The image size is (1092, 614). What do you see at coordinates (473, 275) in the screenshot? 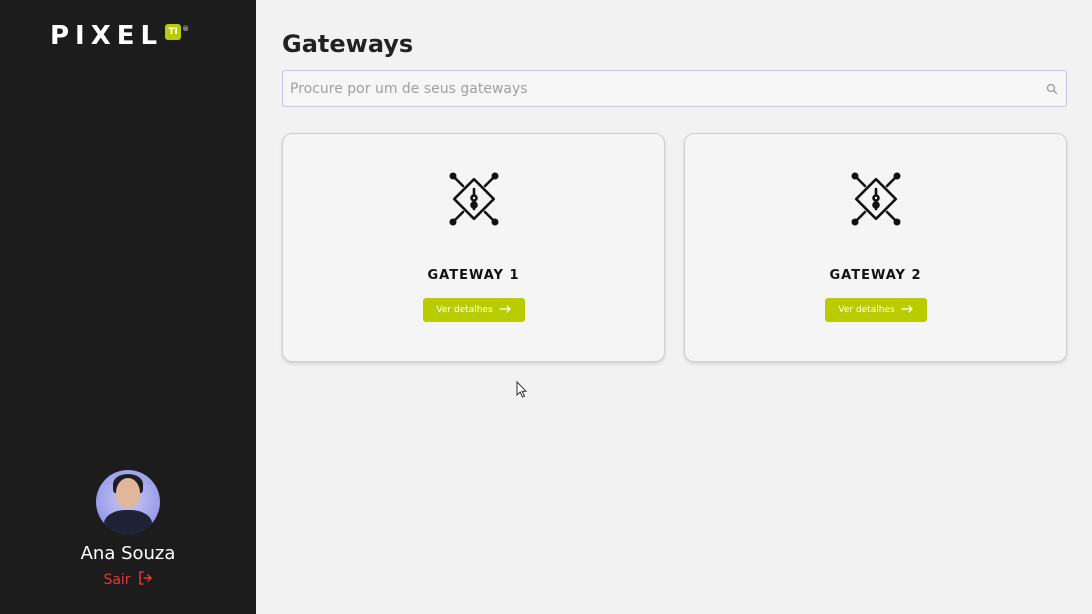
I see `gateway-name: GATEWAY 1` at bounding box center [473, 275].